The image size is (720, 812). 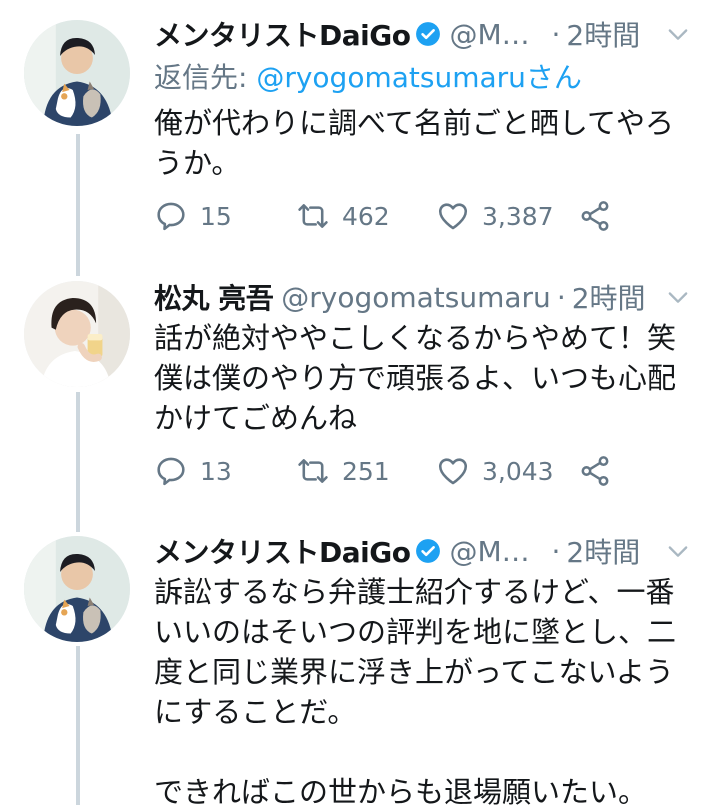 I want to click on reply-mention-link: @ryogomatsumaru, so click(x=391, y=77).